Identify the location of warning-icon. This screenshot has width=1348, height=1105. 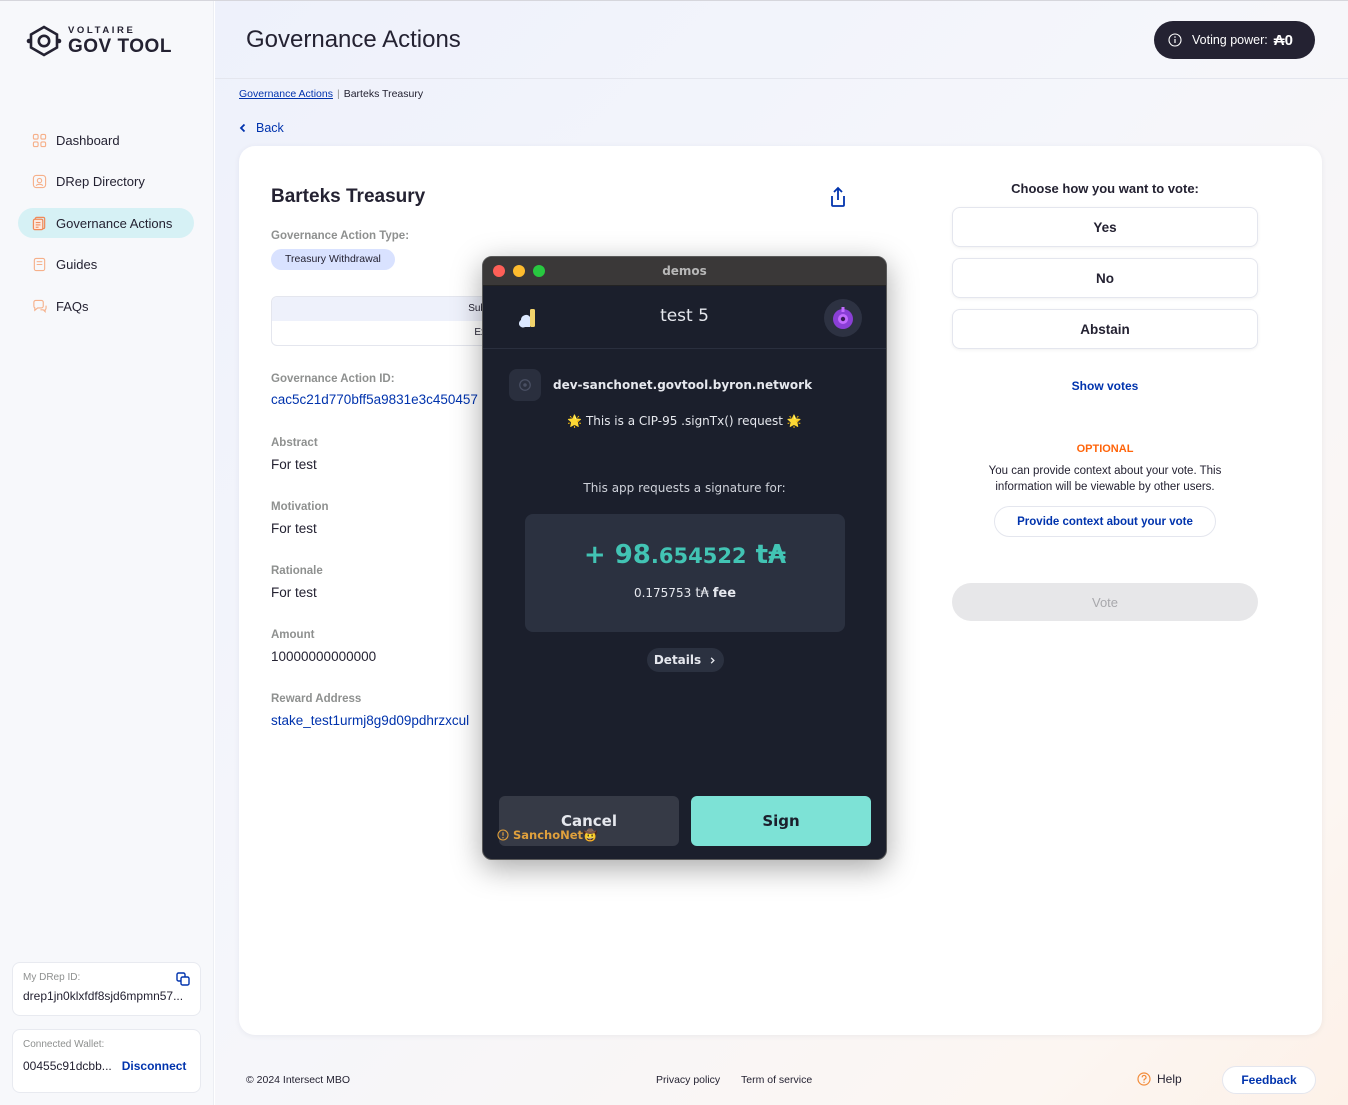
(503, 835).